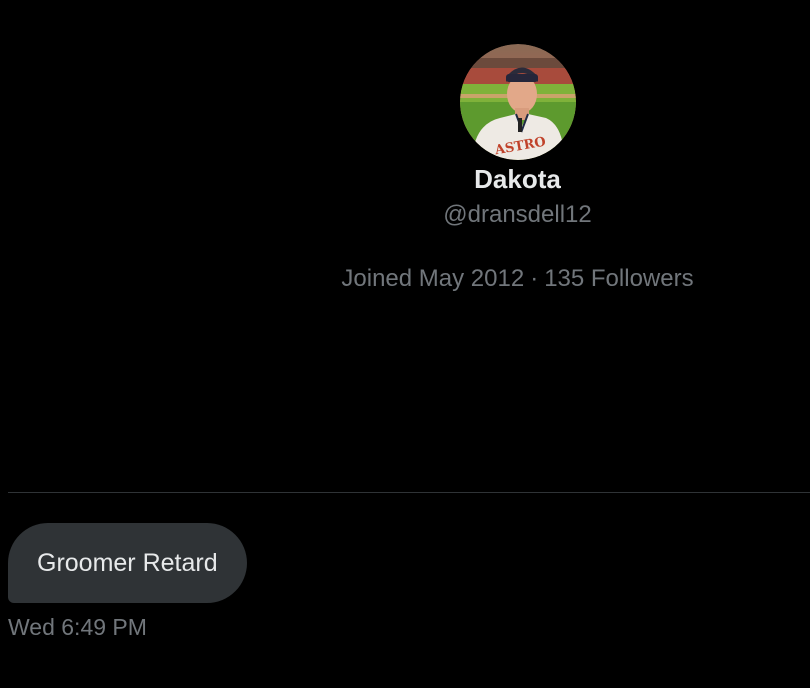 The image size is (810, 688). What do you see at coordinates (618, 278) in the screenshot?
I see `followers-count: 135 Followers` at bounding box center [618, 278].